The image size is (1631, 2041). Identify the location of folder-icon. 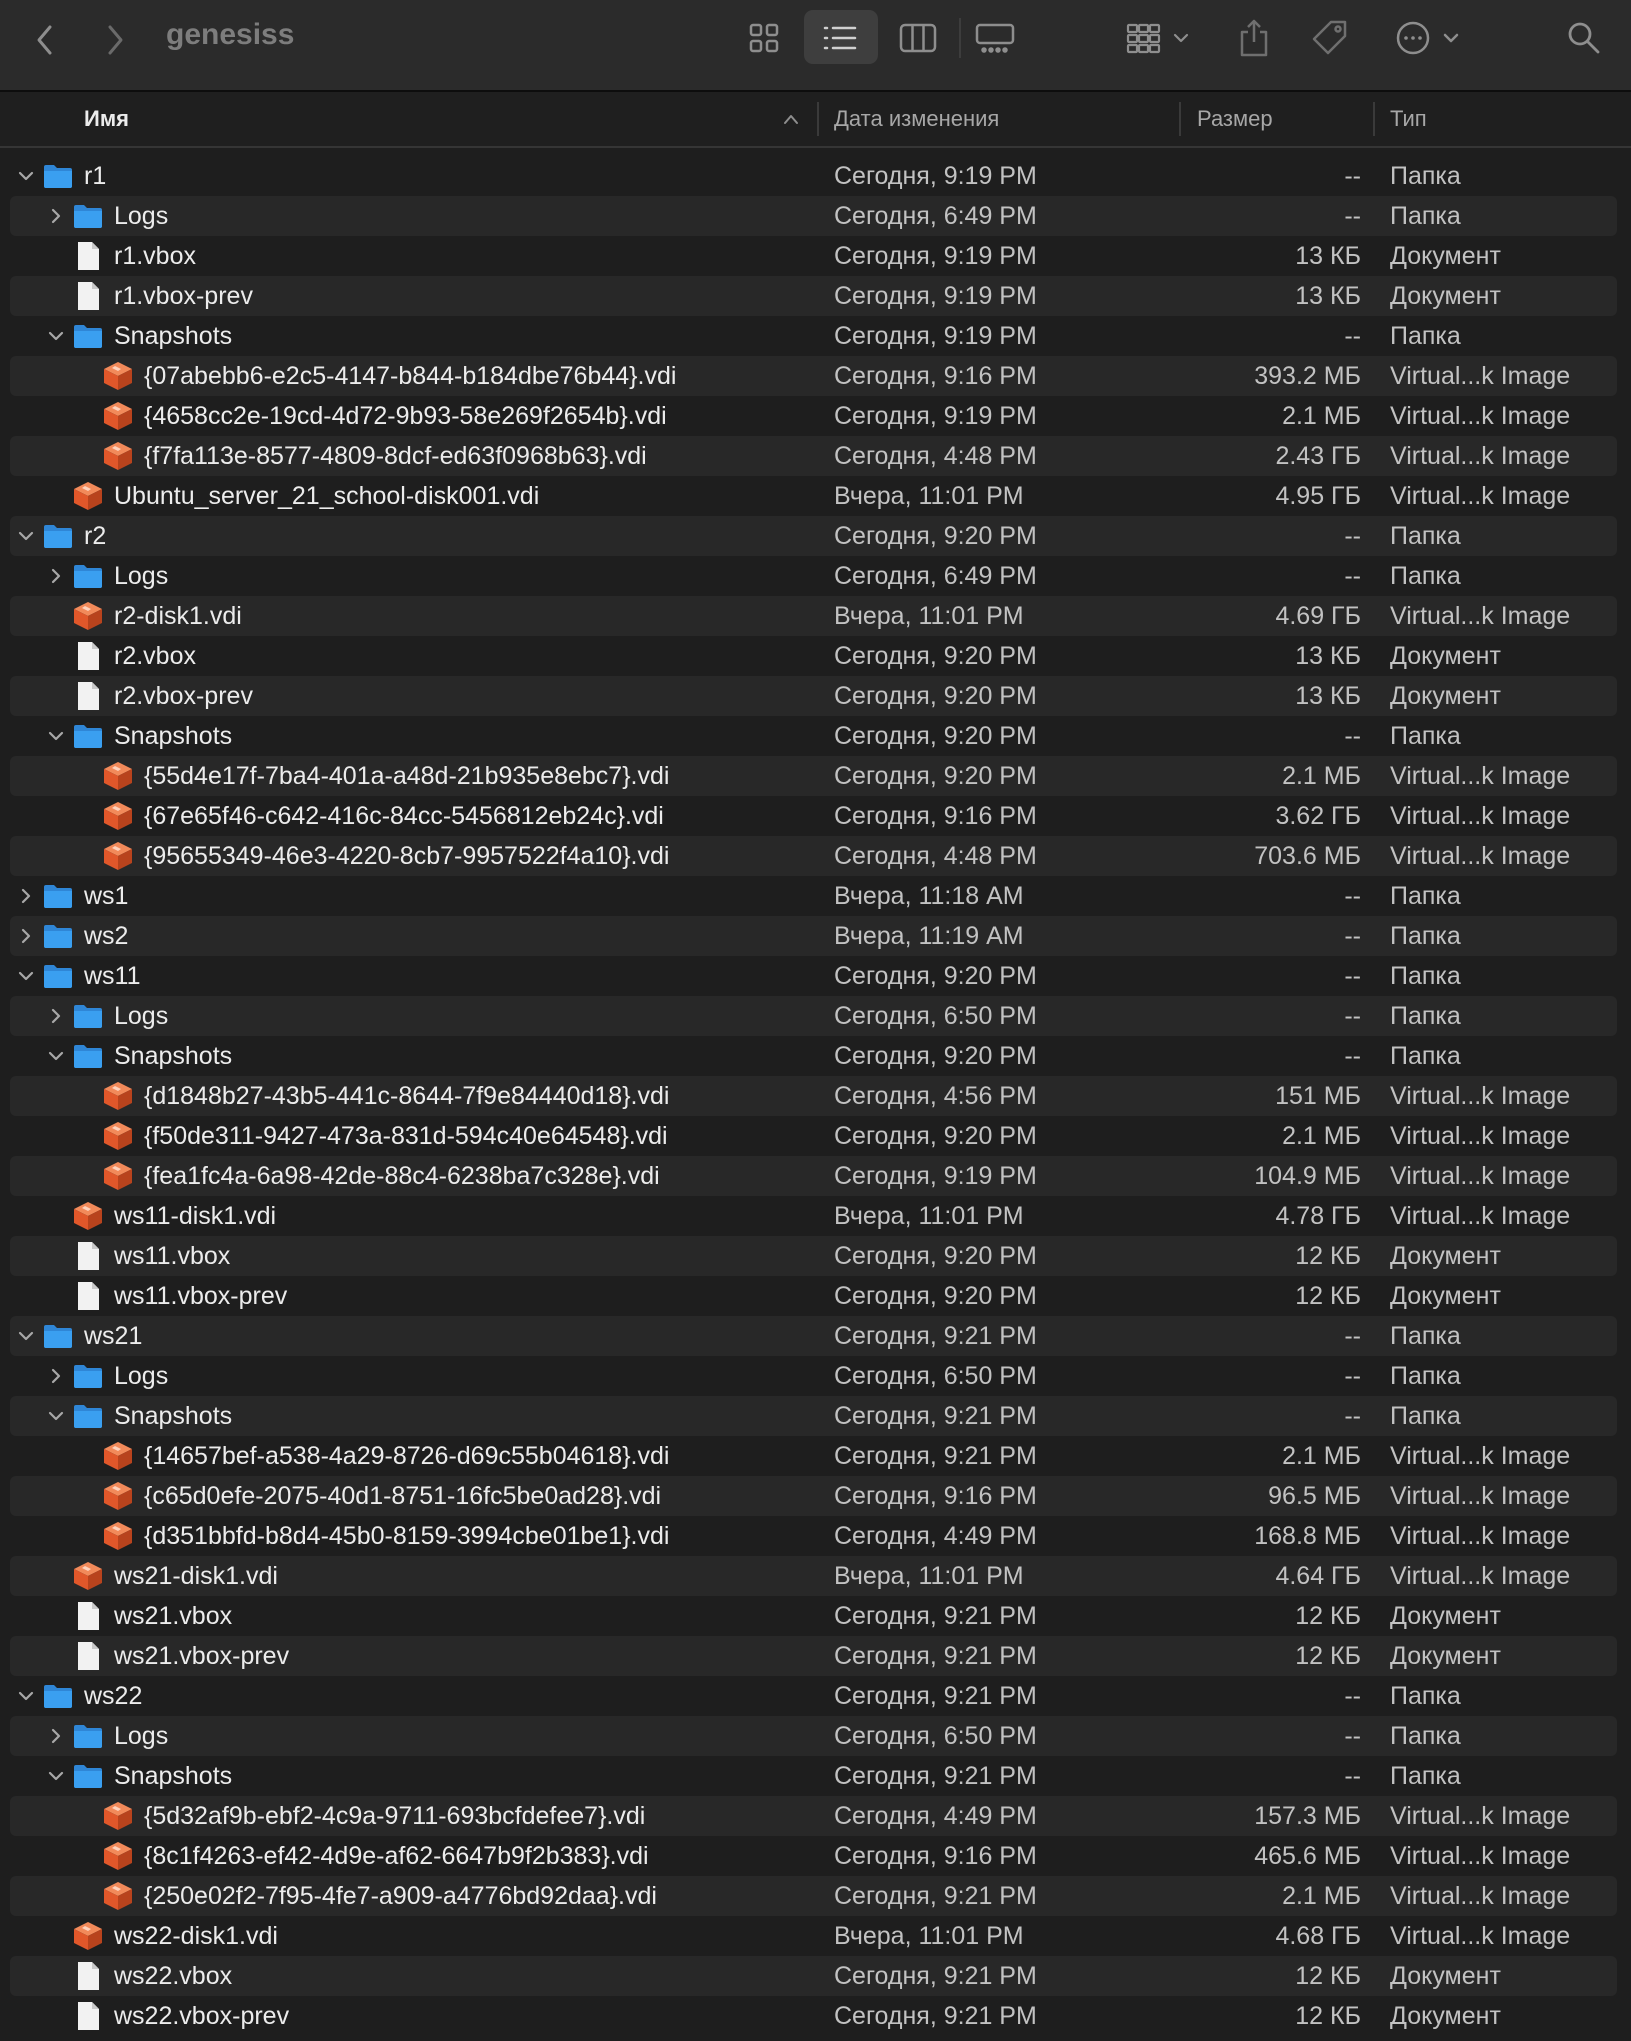
(88, 1416).